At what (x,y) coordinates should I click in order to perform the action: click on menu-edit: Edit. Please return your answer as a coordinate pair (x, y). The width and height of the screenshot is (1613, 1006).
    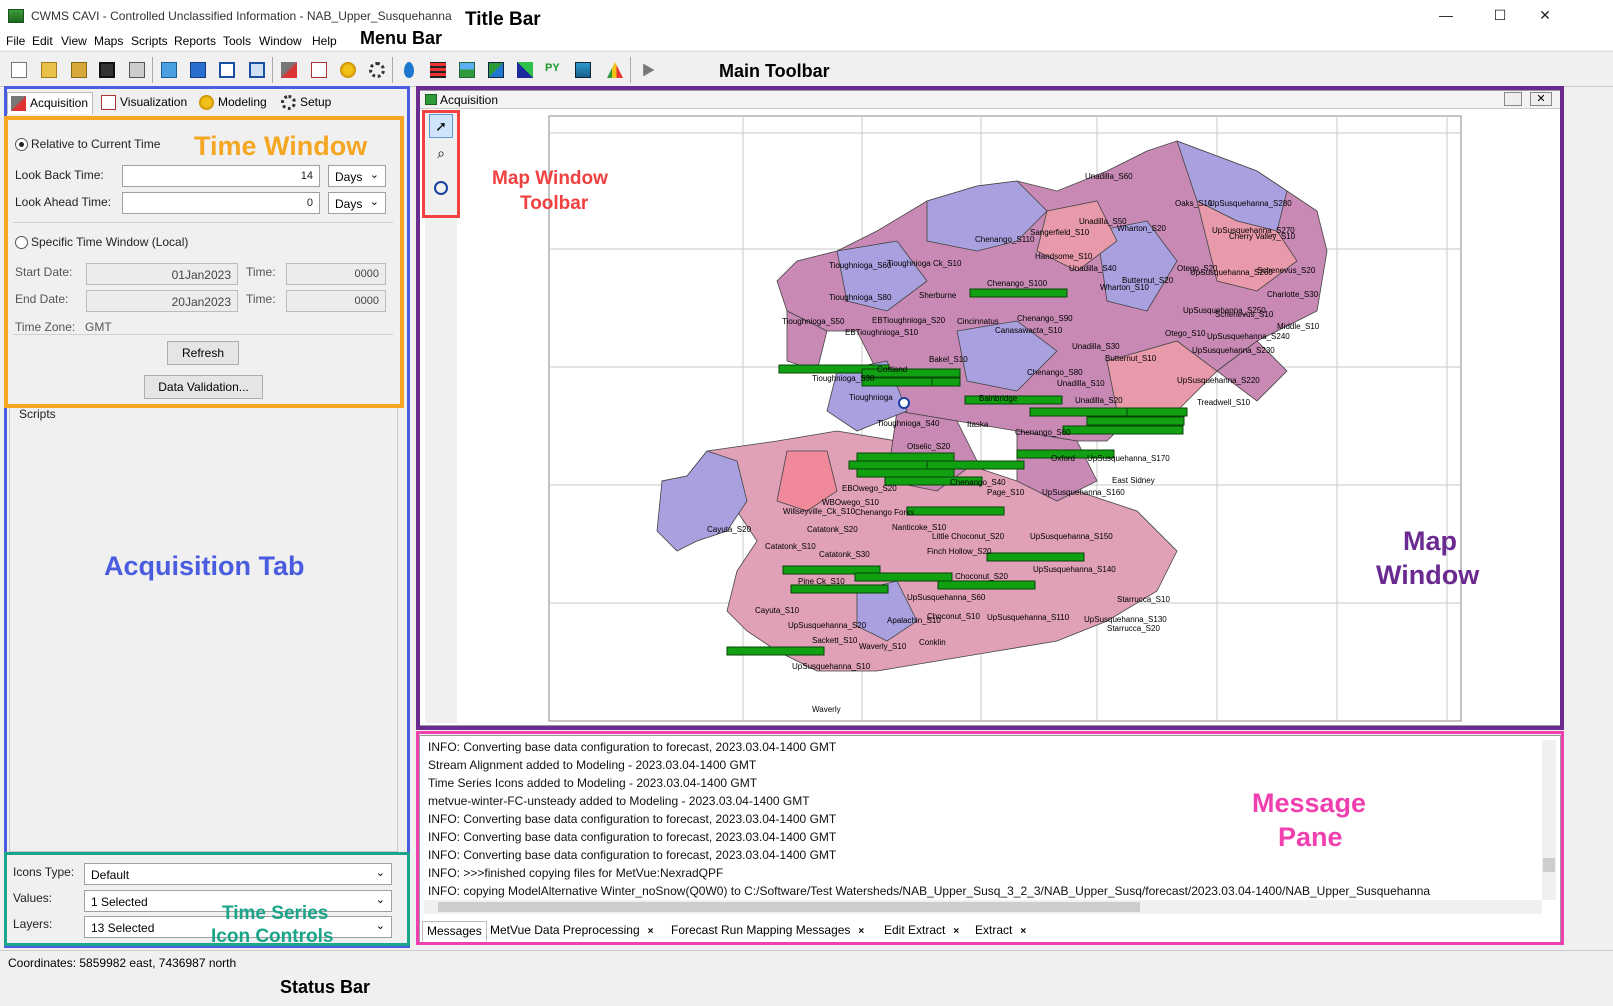
    Looking at the image, I should click on (42, 41).